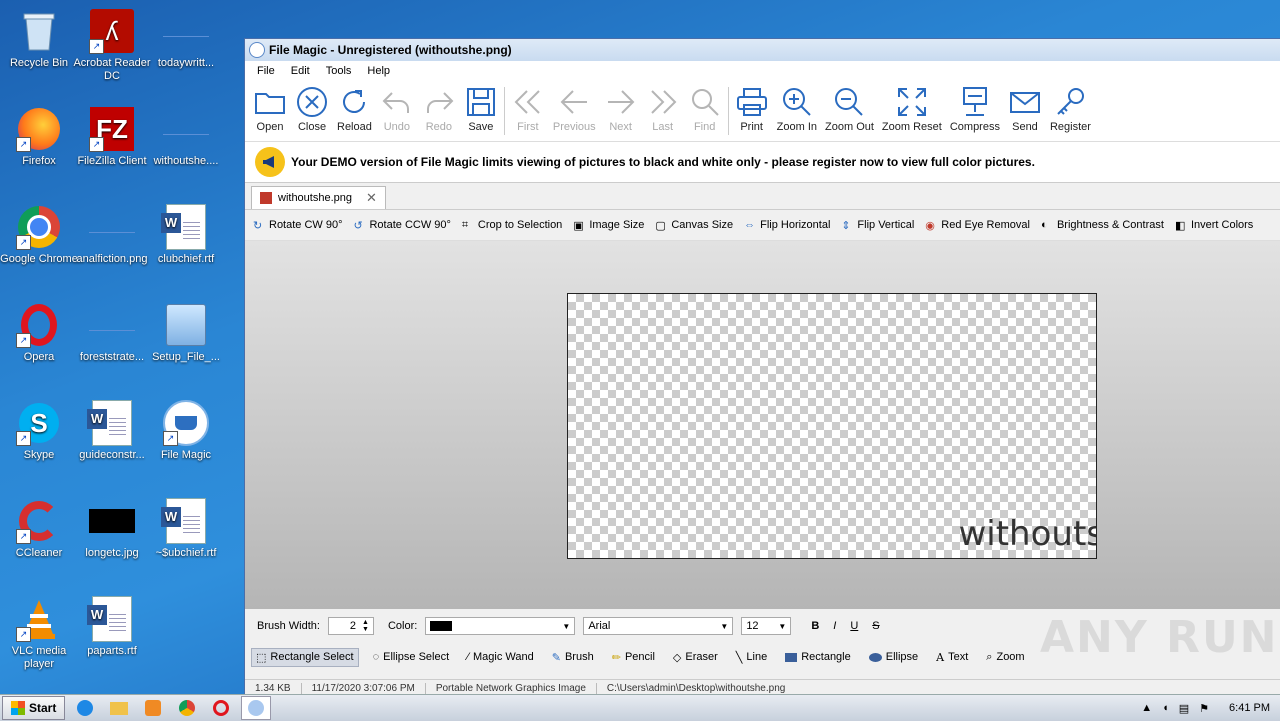  I want to click on taskbar-media-player, so click(153, 708).